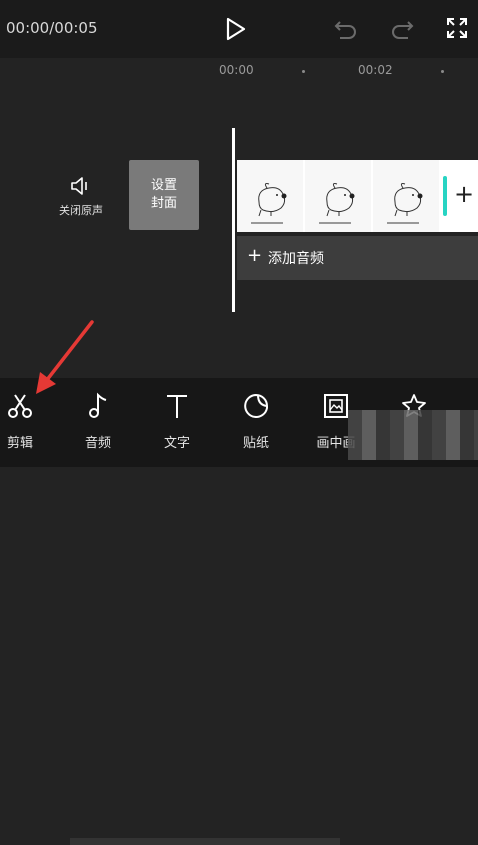  Describe the element at coordinates (256, 405) in the screenshot. I see `sticker-icon` at that location.